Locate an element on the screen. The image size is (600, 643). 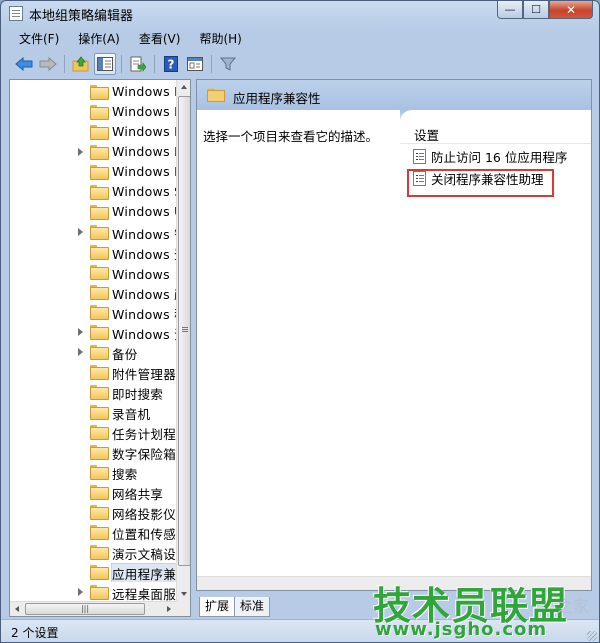
up-level-button is located at coordinates (81, 64).